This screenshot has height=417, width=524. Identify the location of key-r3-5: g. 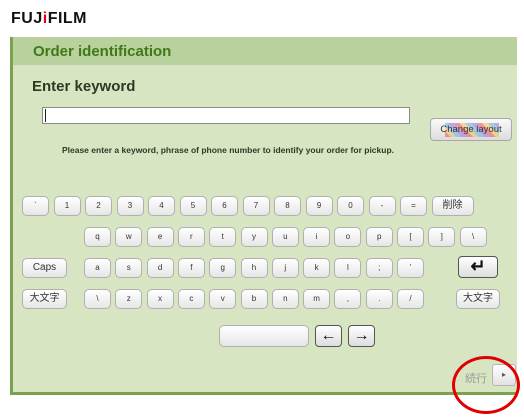
(223, 268).